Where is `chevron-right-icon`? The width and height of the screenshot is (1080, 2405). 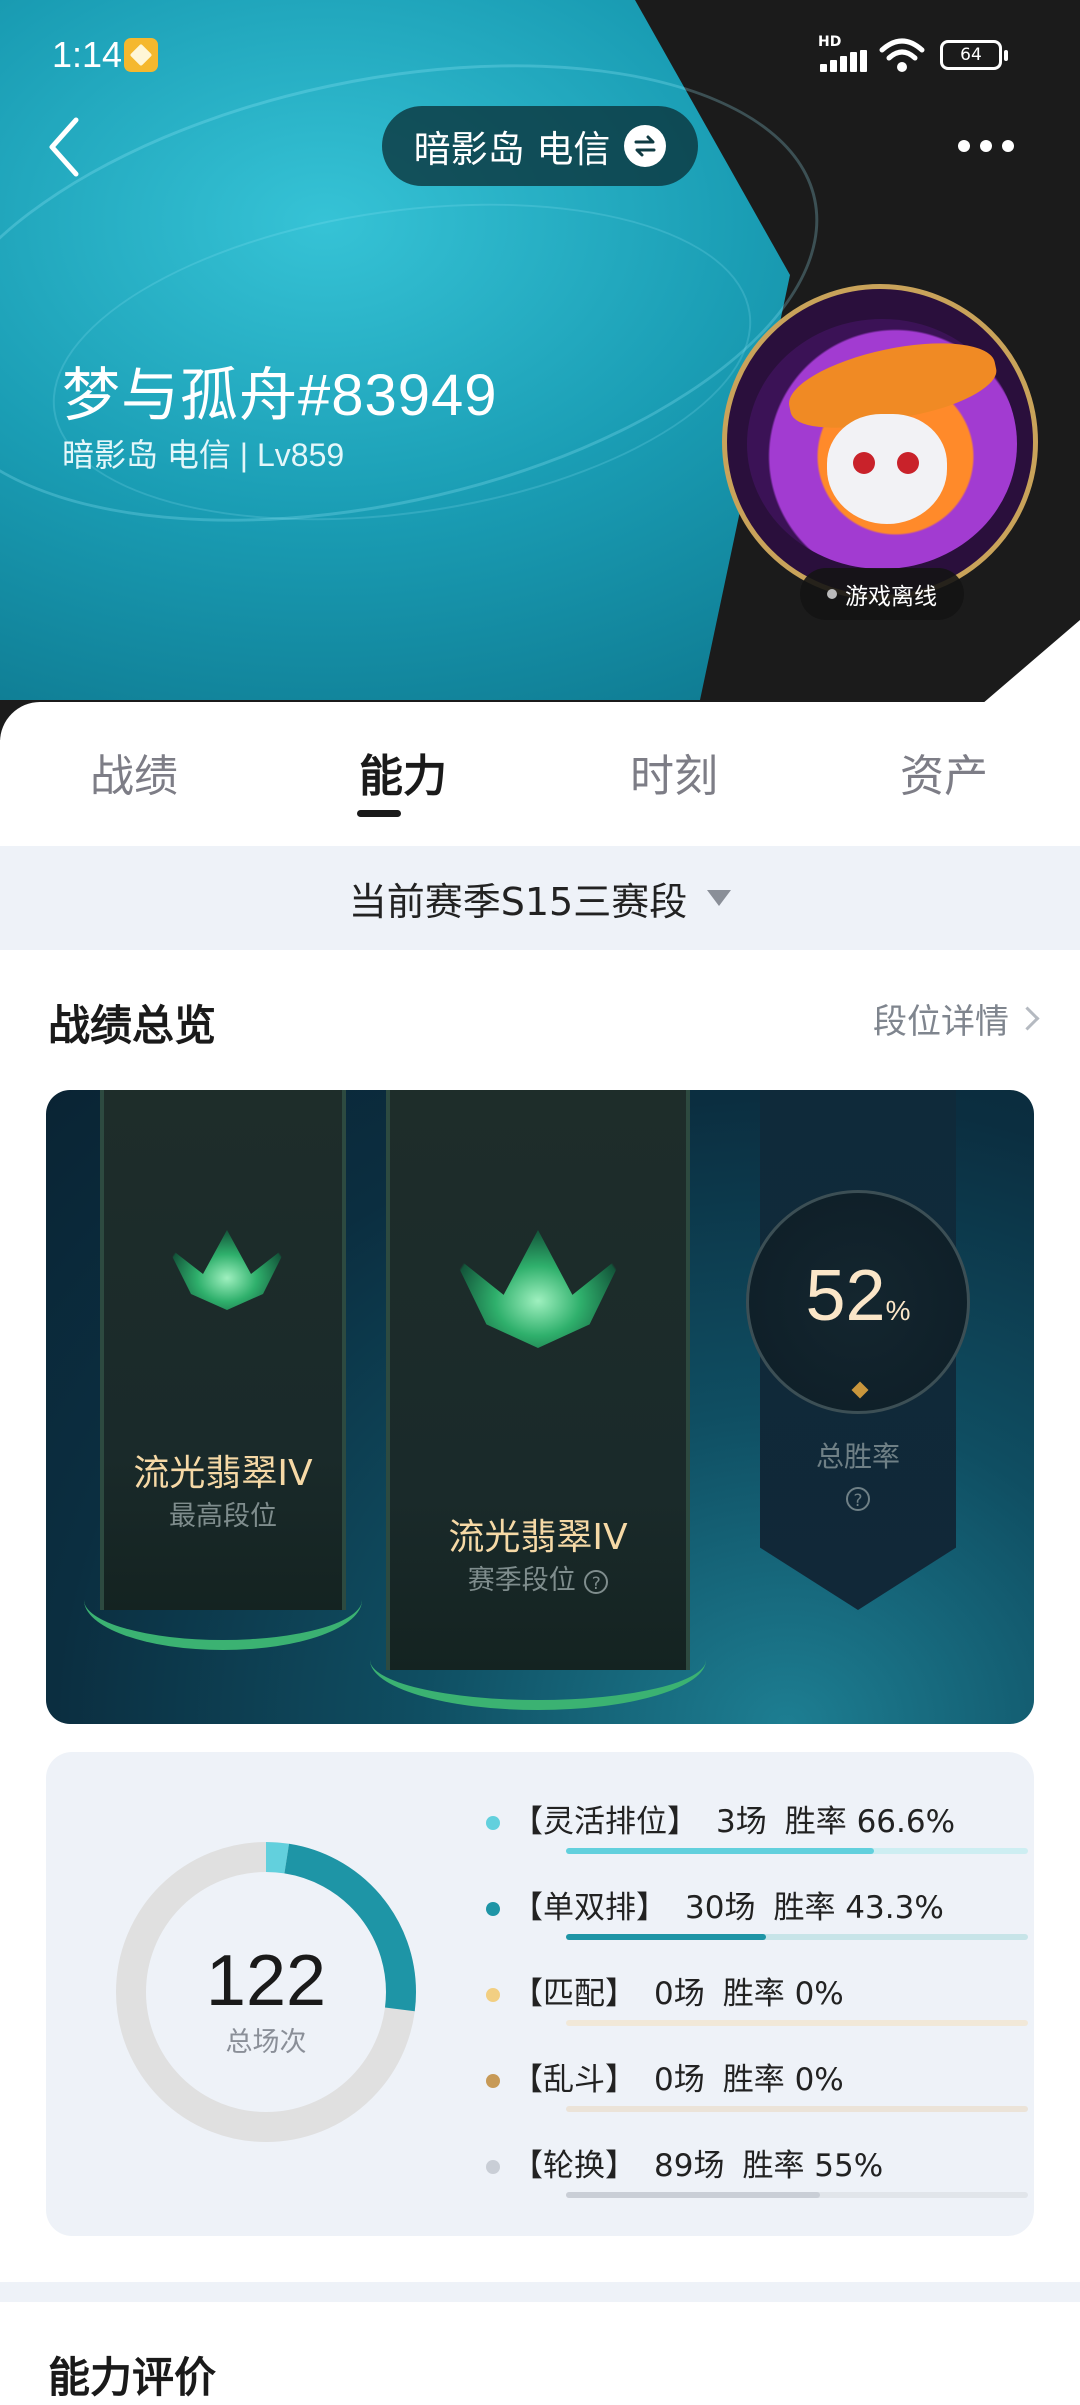 chevron-right-icon is located at coordinates (1027, 1018).